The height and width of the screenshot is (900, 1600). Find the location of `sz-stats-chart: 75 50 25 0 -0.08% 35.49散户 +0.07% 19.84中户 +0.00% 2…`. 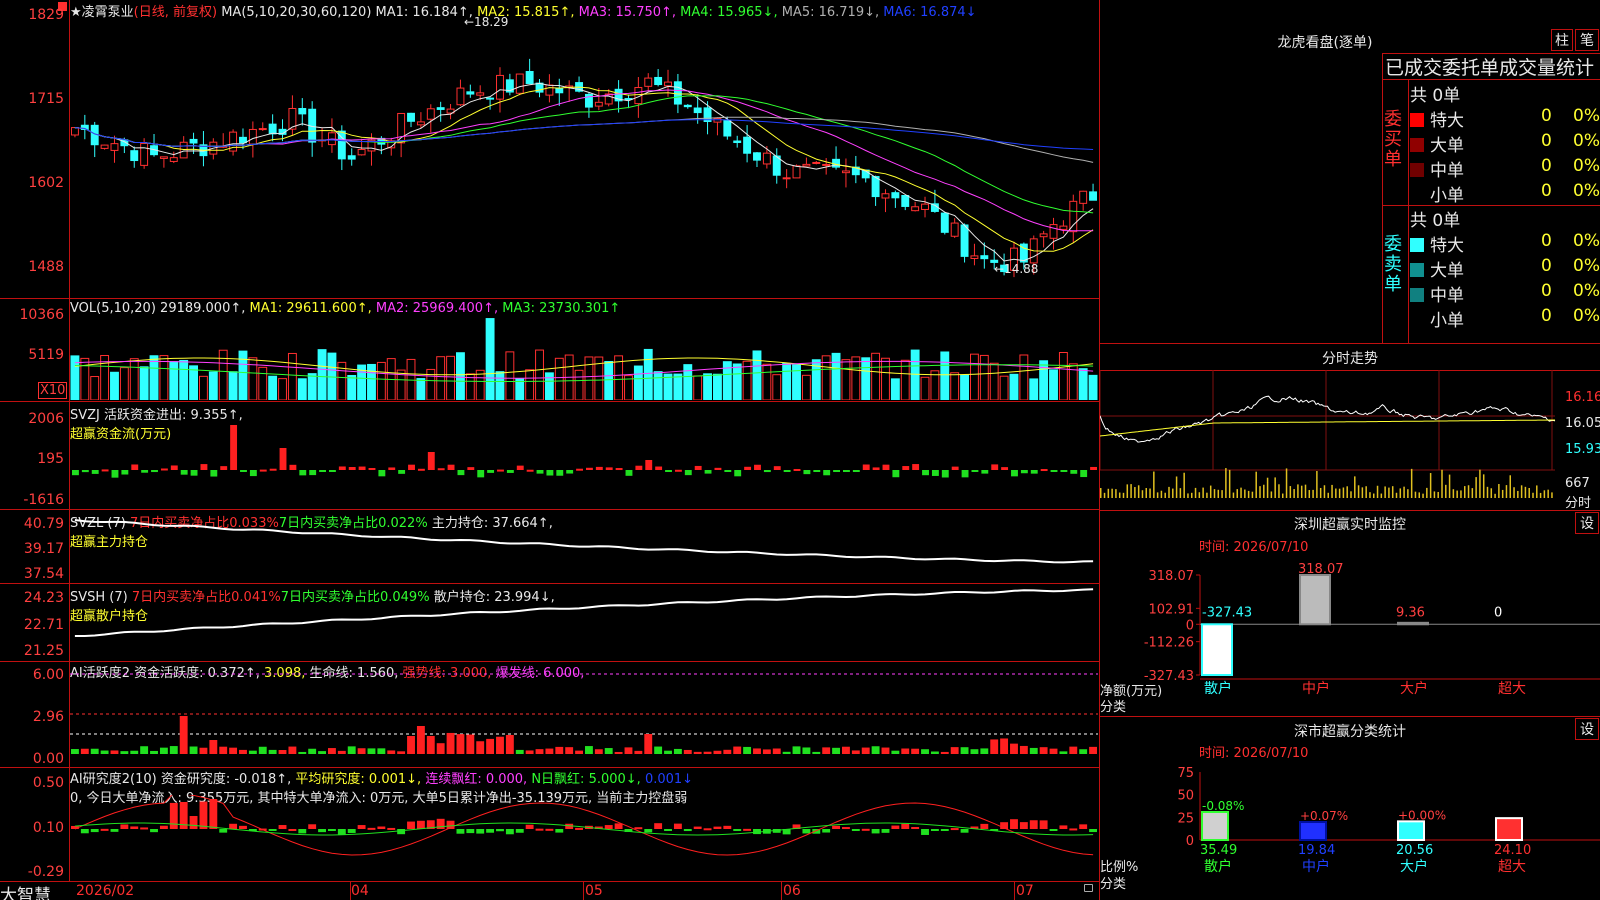

sz-stats-chart: 75 50 25 0 -0.08% 35.49散户 +0.07% 19.84中户 +0.00% 2… is located at coordinates (1350, 829).